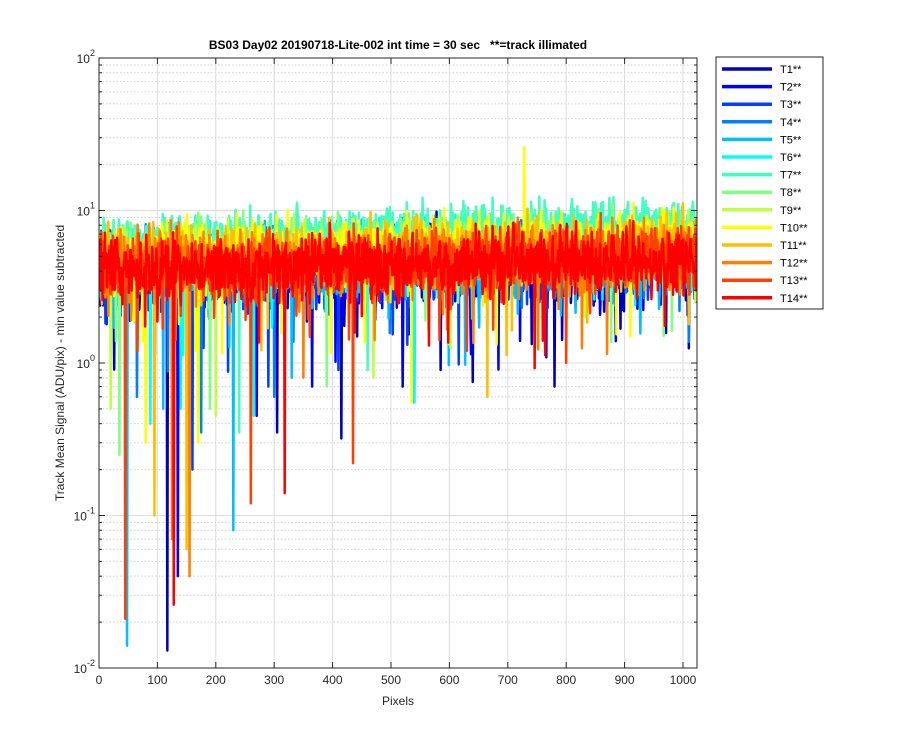 The width and height of the screenshot is (900, 750). What do you see at coordinates (794, 228) in the screenshot?
I see `legend-entry-label: T10**` at bounding box center [794, 228].